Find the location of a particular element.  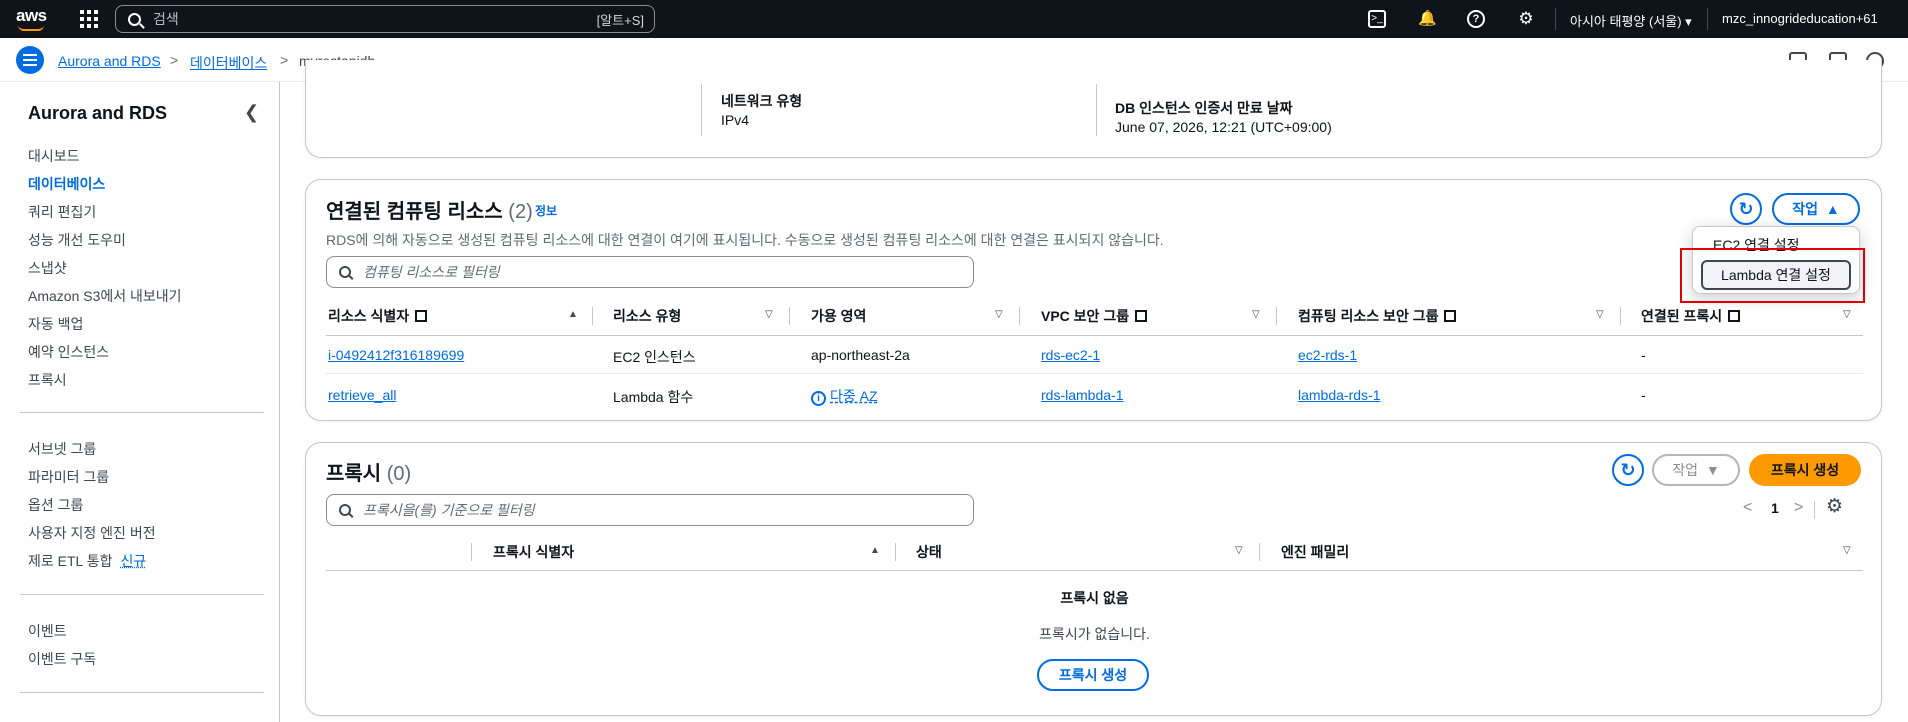

sidebar-item-query-editor: 쿼리 편집기 is located at coordinates (62, 212).